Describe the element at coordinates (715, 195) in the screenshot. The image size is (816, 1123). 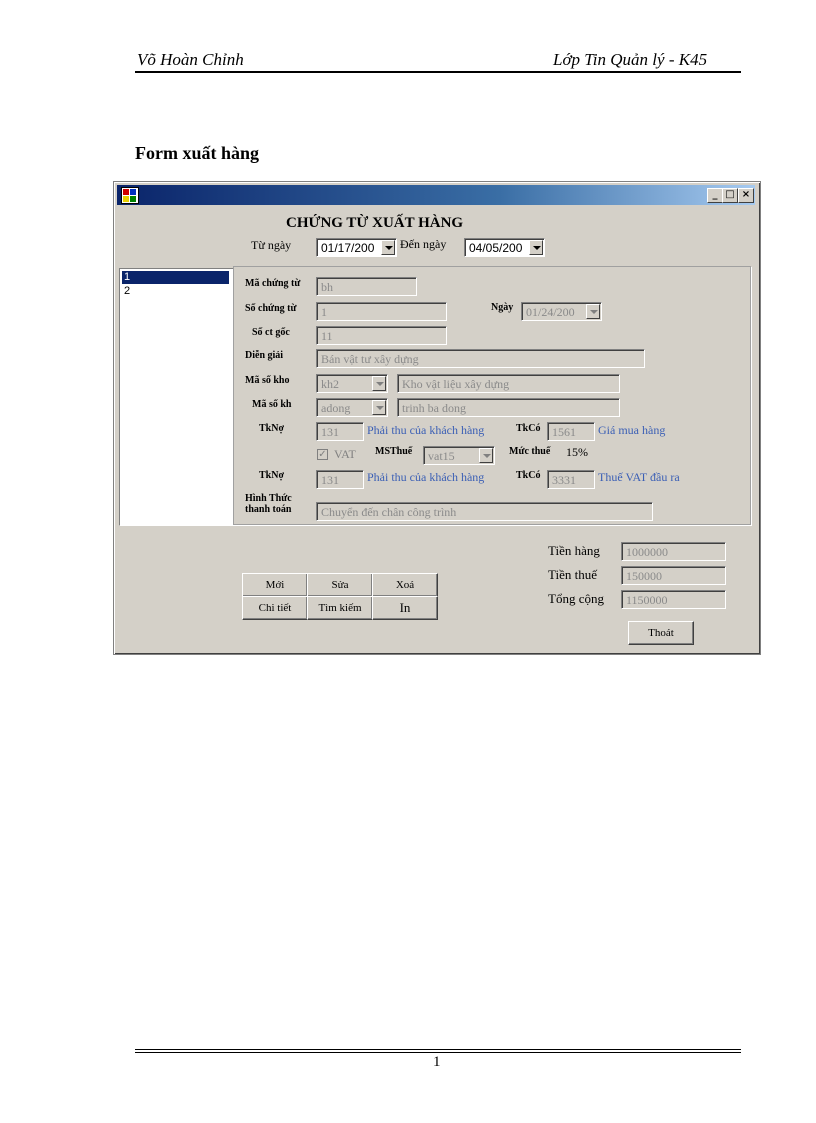
I see `minimize-button: _` at that location.